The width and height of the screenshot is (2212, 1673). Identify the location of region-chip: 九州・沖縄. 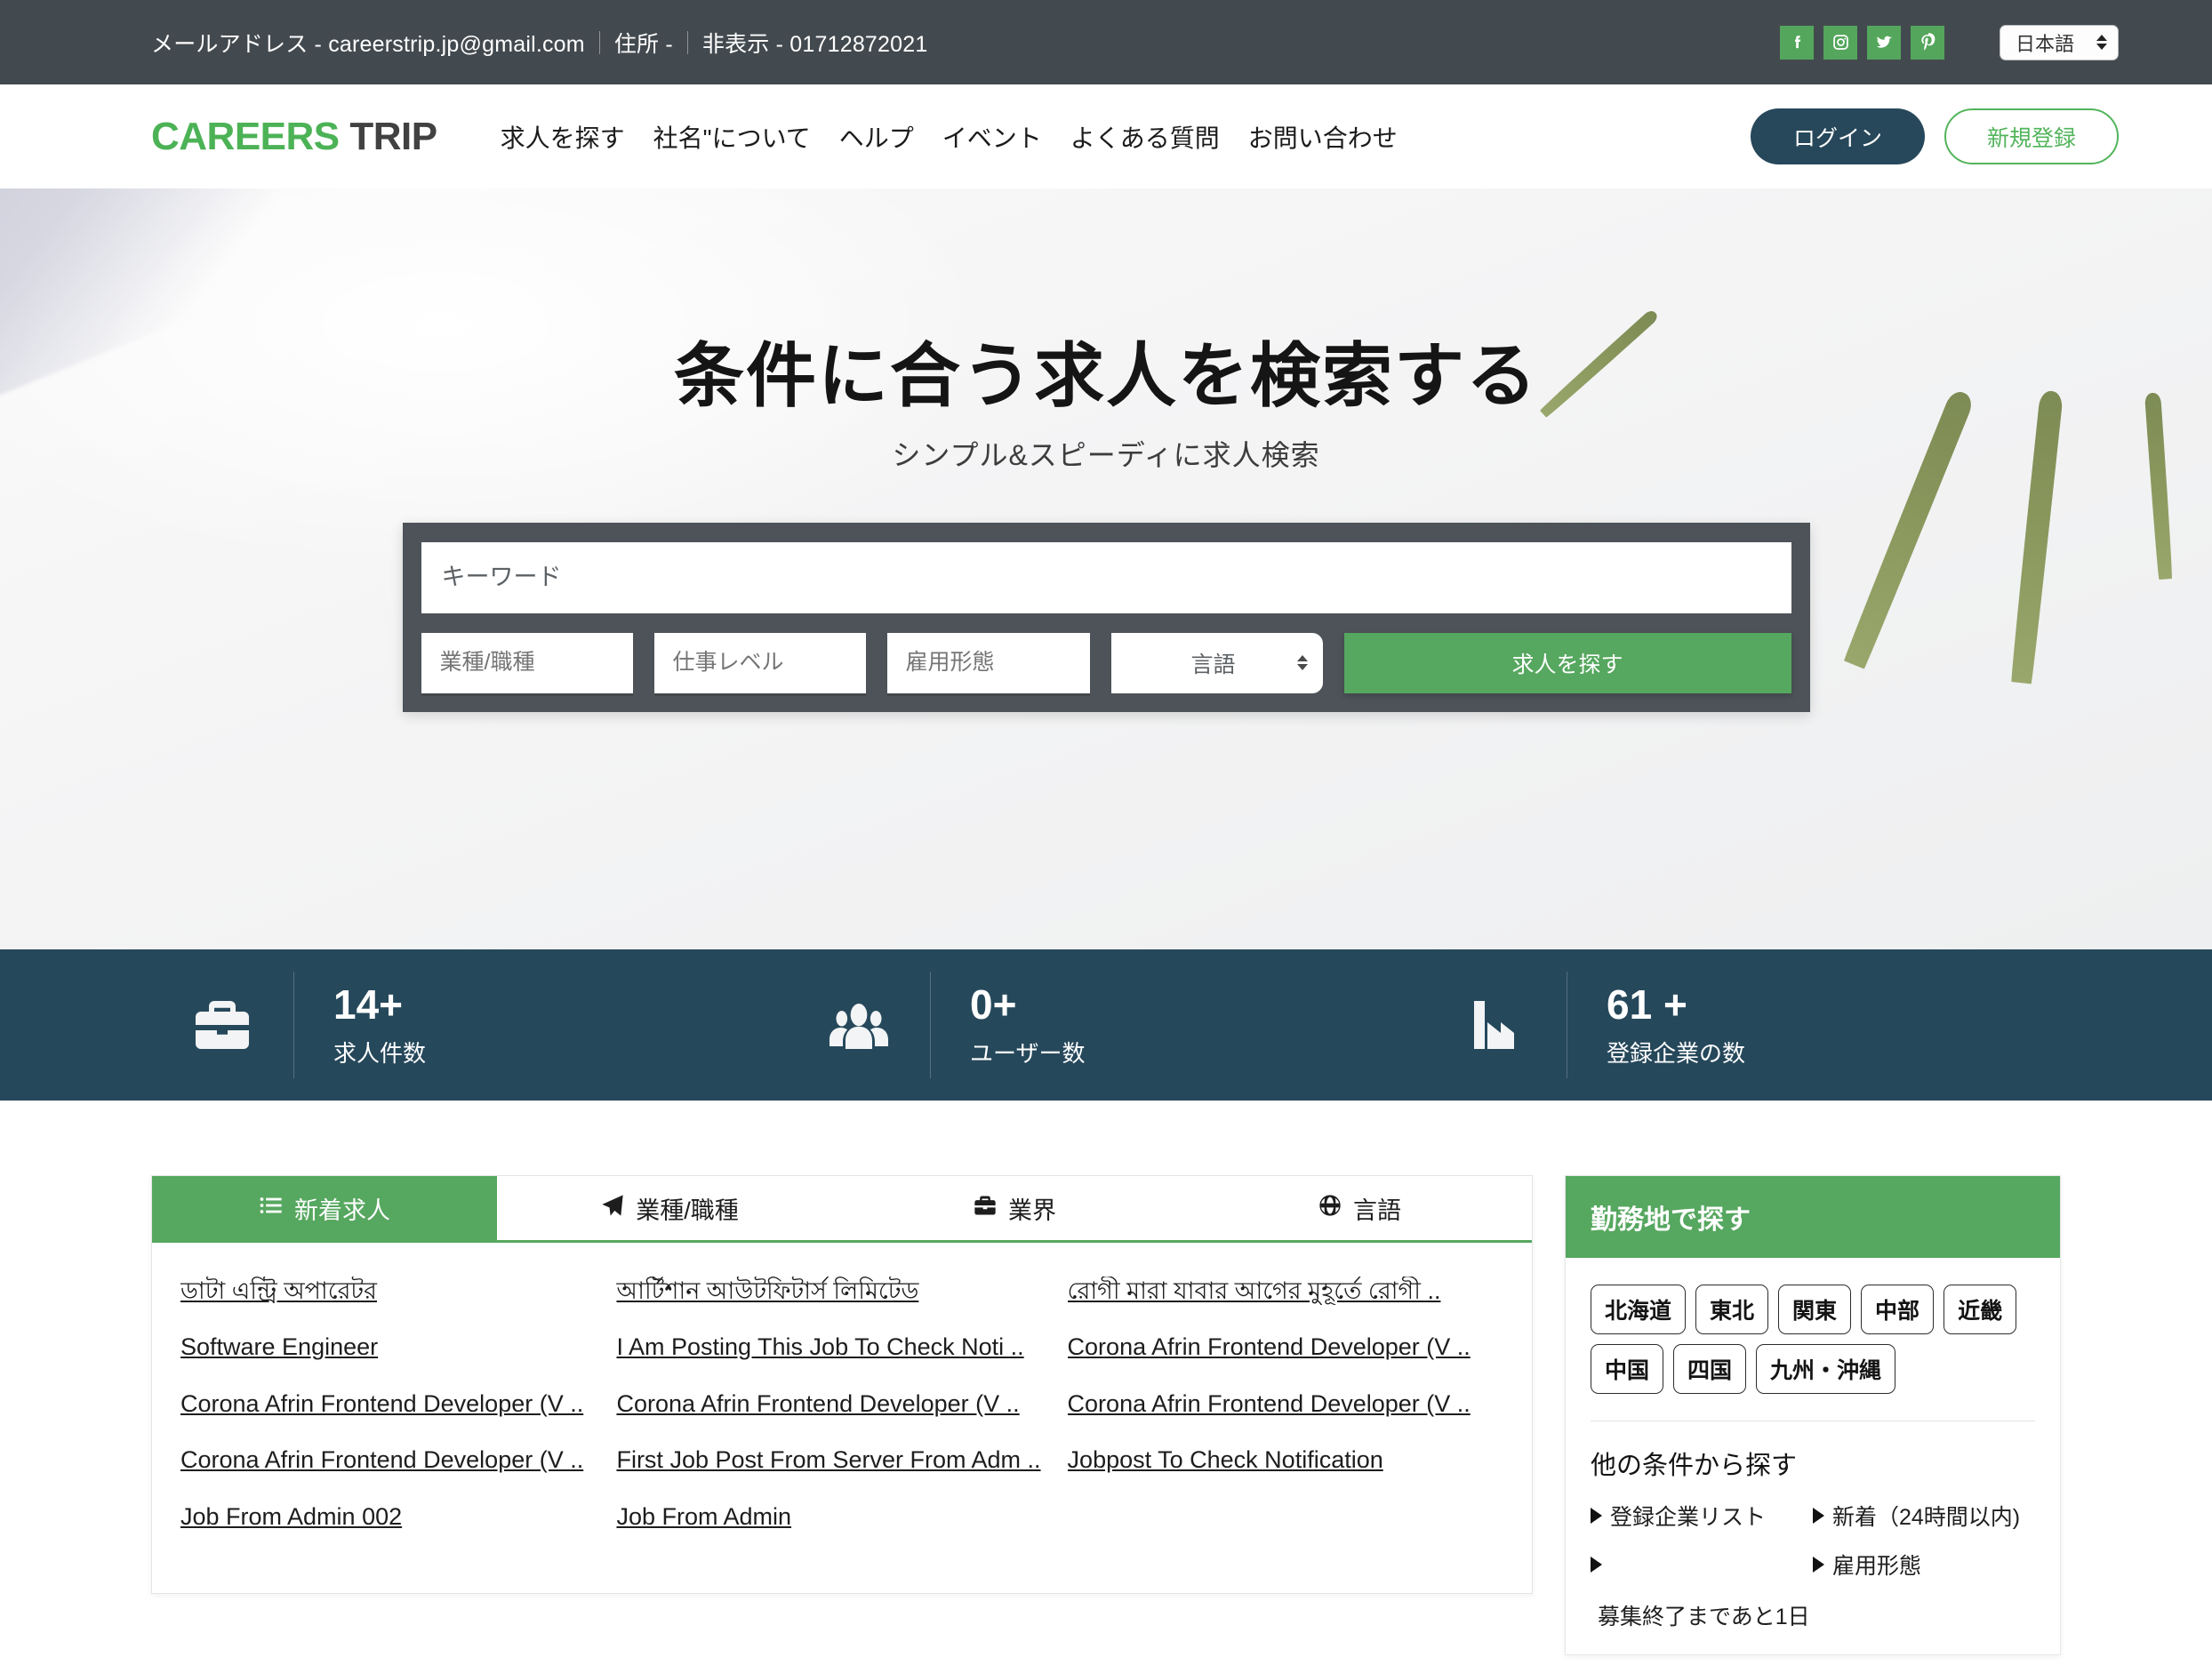
(1826, 1369).